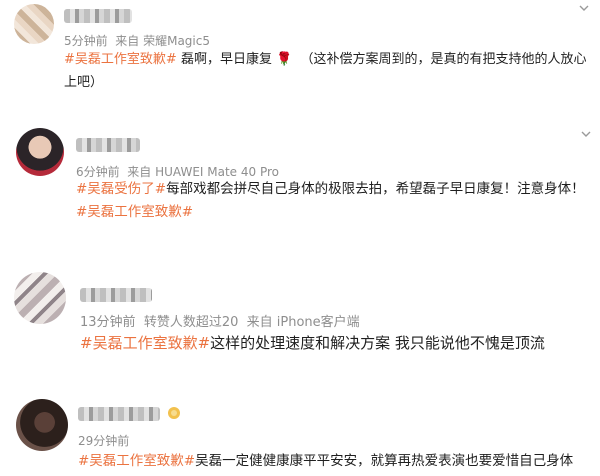 The image size is (600, 476). Describe the element at coordinates (108, 322) in the screenshot. I see `comment-time: 13分钟前` at that location.